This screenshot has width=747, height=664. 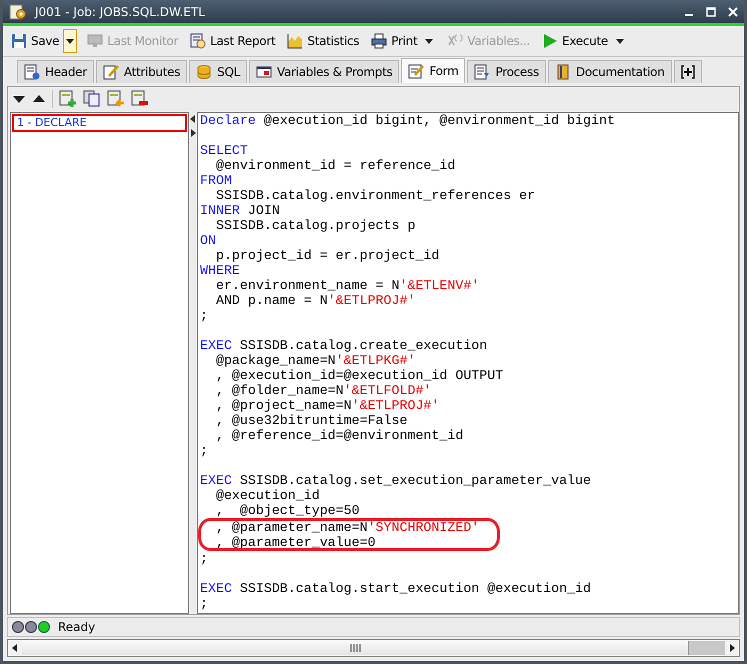 I want to click on code-line: @package_name=N'&ETLPKG#', so click(x=315, y=360).